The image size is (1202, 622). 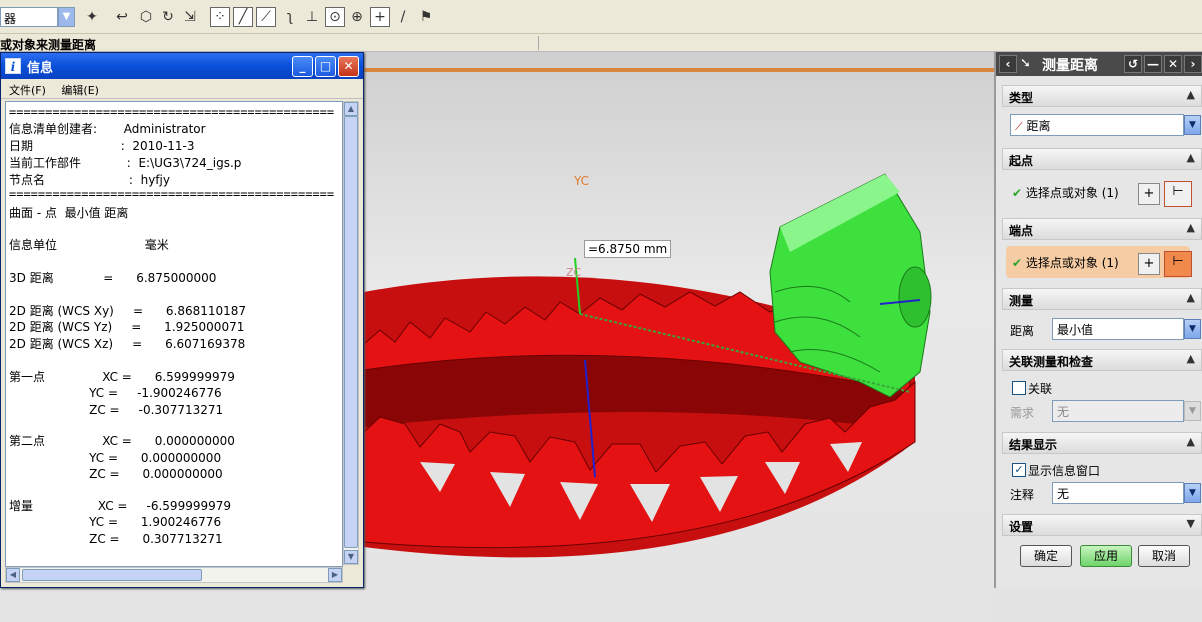 What do you see at coordinates (1133, 64) in the screenshot?
I see `reset-icon: ↺` at bounding box center [1133, 64].